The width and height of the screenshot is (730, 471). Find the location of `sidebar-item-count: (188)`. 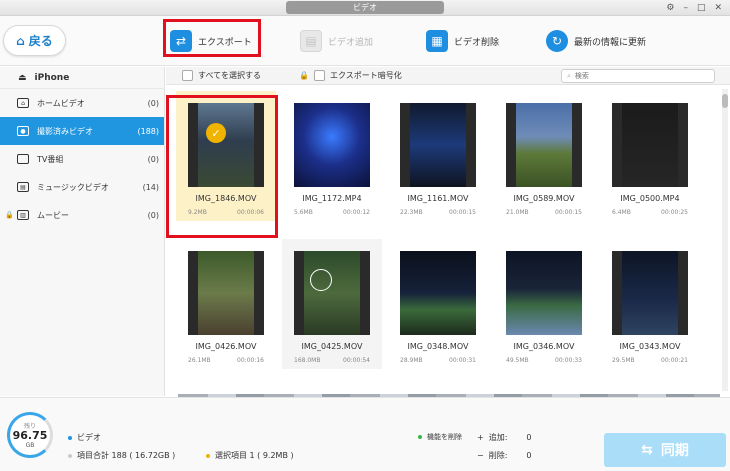

sidebar-item-count: (188) is located at coordinates (148, 131).